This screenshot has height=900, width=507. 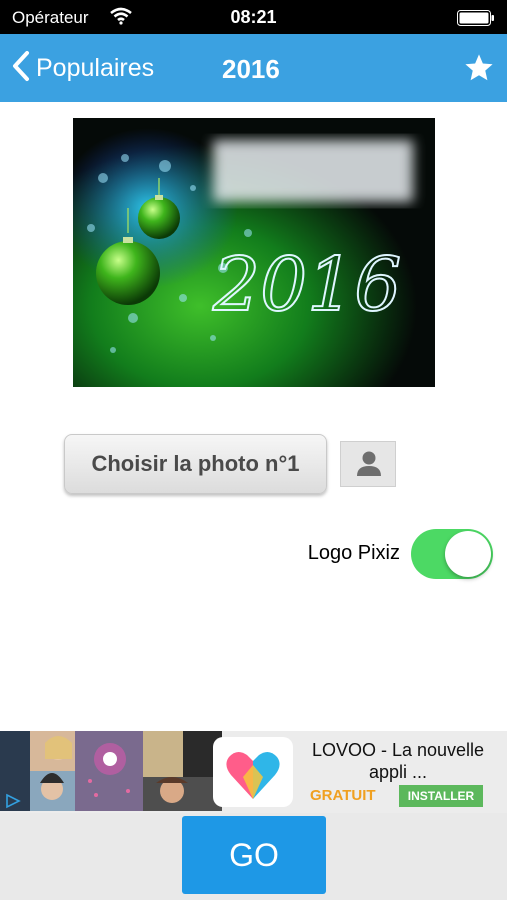 What do you see at coordinates (254, 855) in the screenshot?
I see `go-button: GO` at bounding box center [254, 855].